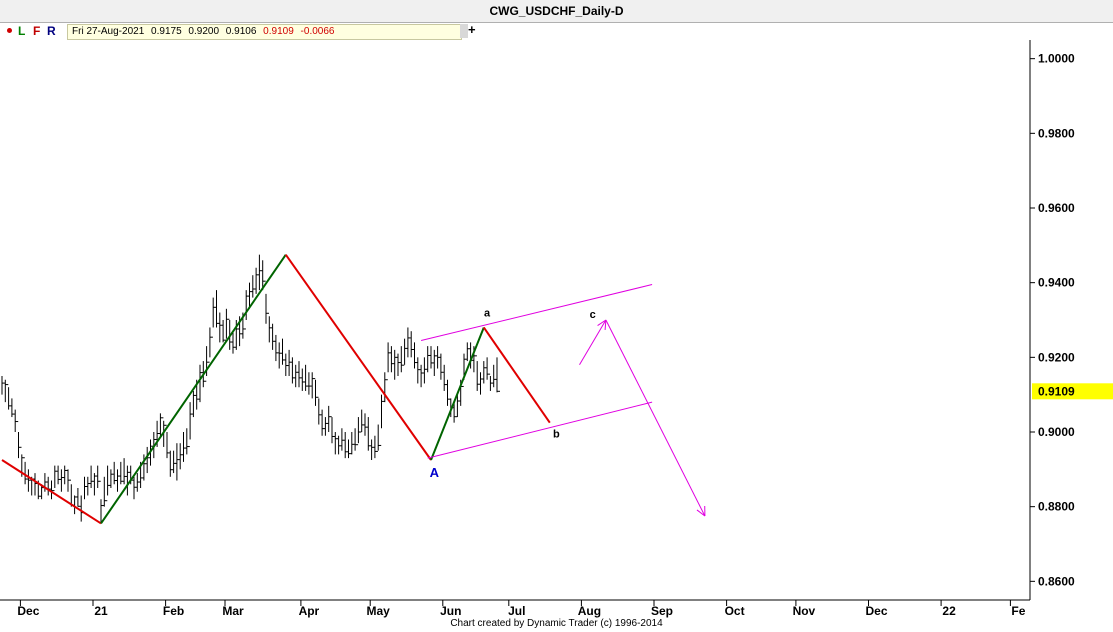 The image size is (1113, 632). Describe the element at coordinates (735, 611) in the screenshot. I see `x-tick-label: Oct` at that location.